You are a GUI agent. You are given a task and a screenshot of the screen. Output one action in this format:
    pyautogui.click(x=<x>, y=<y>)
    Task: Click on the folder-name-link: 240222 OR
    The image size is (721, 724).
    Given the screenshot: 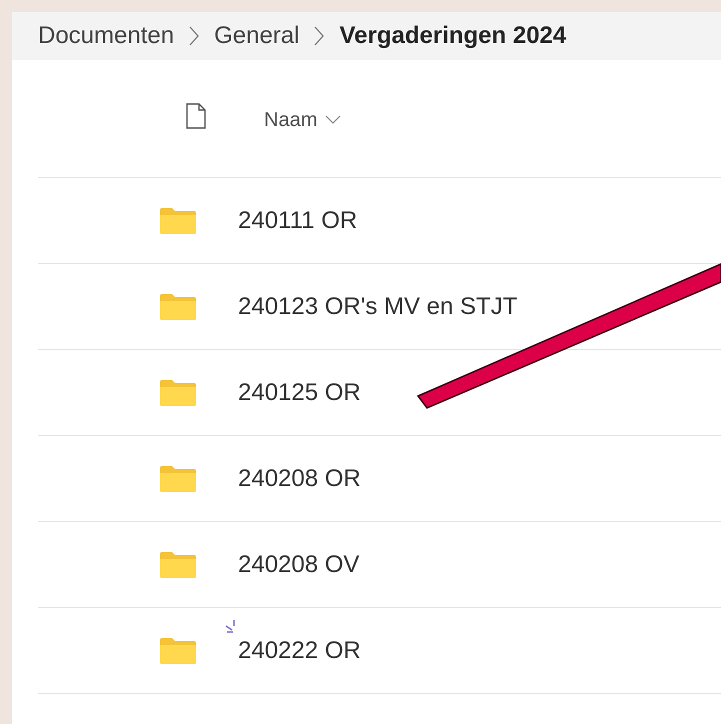 What is the action you would take?
    pyautogui.click(x=299, y=650)
    